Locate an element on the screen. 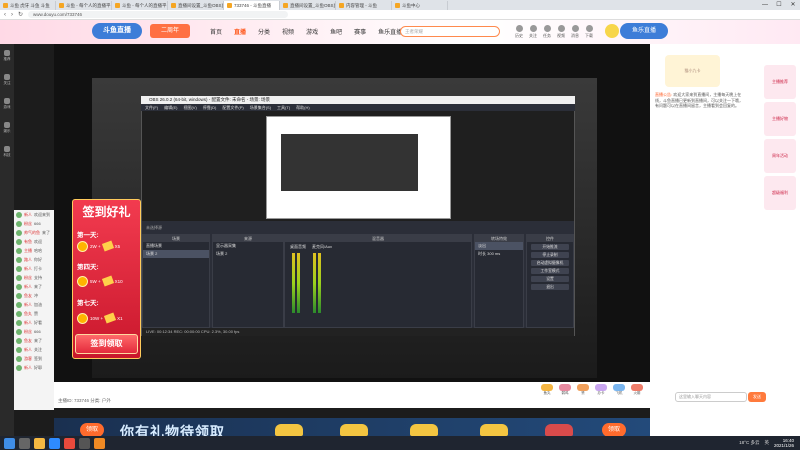 This screenshot has width=800, height=450. source-item: 显示器采集 is located at coordinates (248, 246).